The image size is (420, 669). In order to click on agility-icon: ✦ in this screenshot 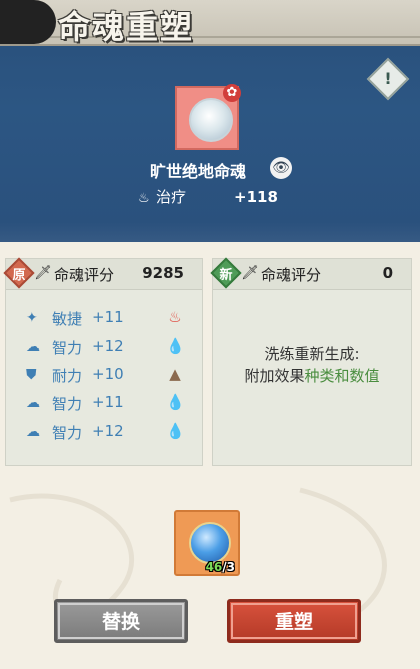, I will do `click(32, 318)`.